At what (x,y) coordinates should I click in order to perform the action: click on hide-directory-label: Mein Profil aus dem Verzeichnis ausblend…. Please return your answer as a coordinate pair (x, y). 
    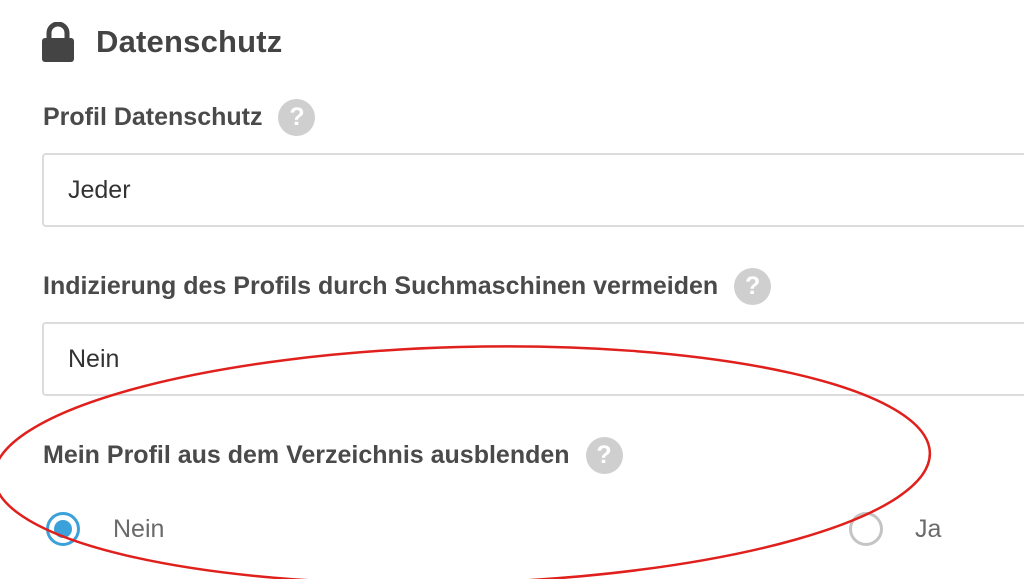
    Looking at the image, I should click on (333, 455).